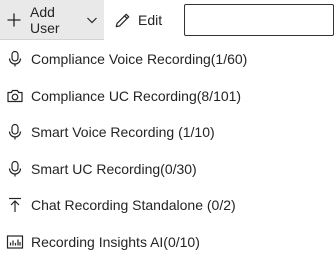  Describe the element at coordinates (123, 132) in the screenshot. I see `menu-item-label: Smart Voice Recording (1/10)` at that location.